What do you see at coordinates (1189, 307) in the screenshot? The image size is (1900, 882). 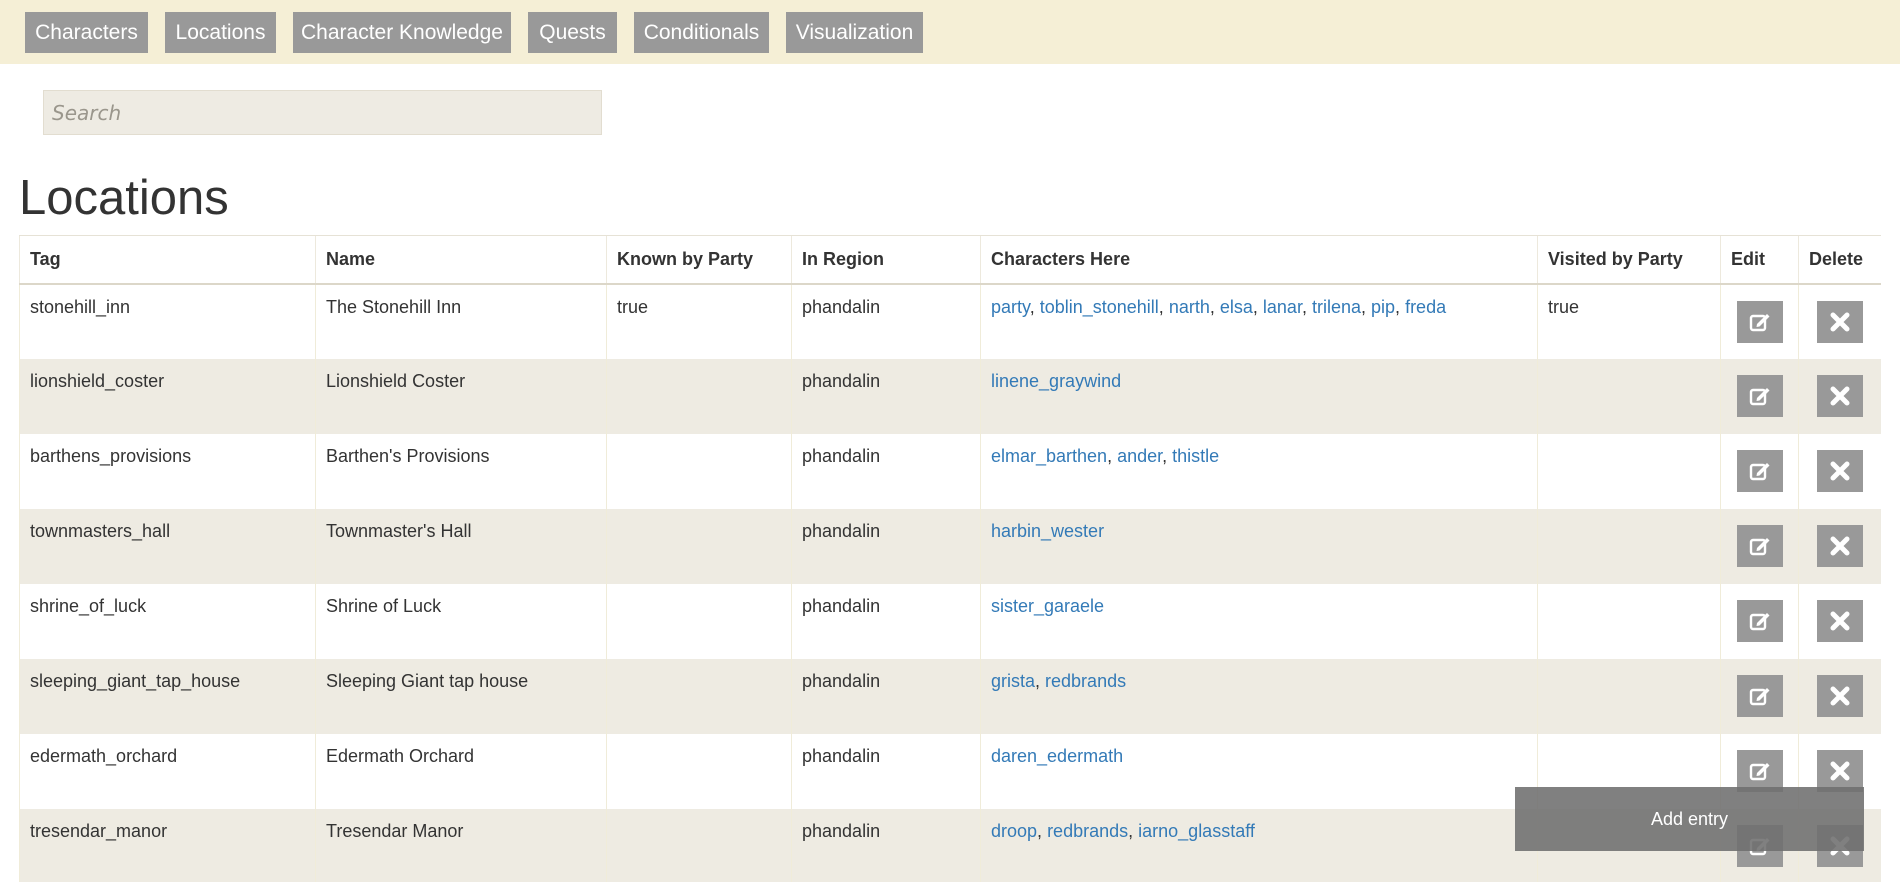 I see `character-link: narth` at bounding box center [1189, 307].